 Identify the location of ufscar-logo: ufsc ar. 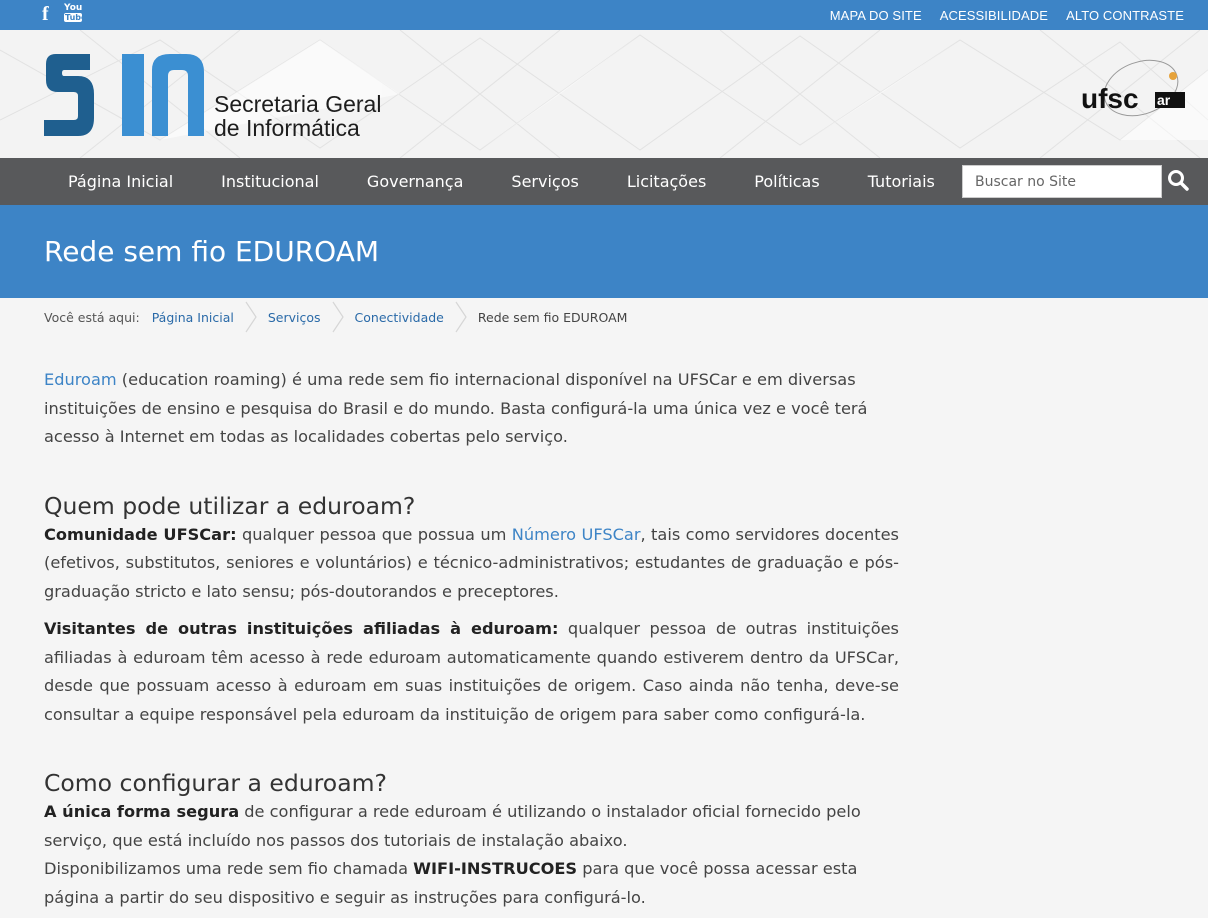
(1133, 88).